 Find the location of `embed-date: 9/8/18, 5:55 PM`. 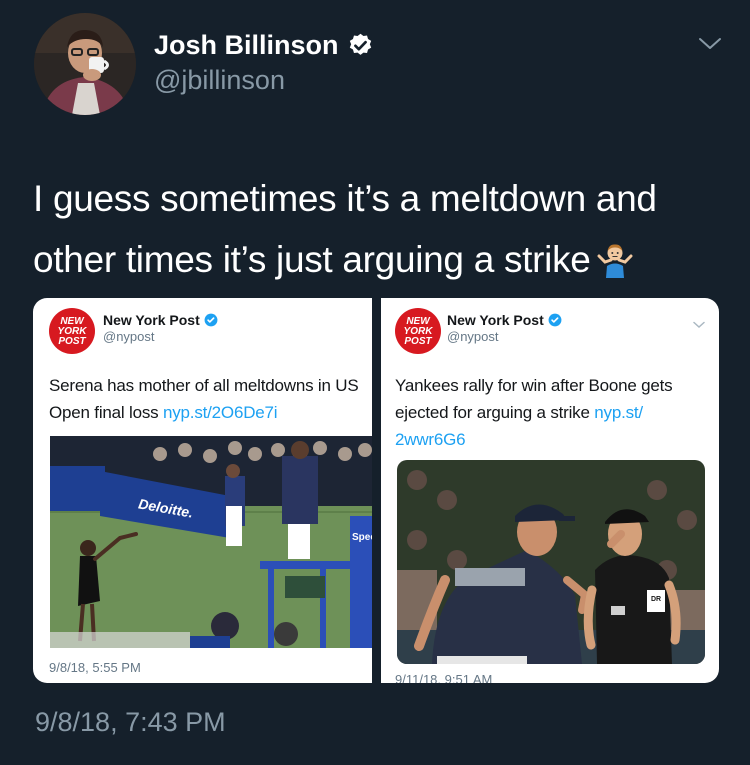

embed-date: 9/8/18, 5:55 PM is located at coordinates (95, 667).